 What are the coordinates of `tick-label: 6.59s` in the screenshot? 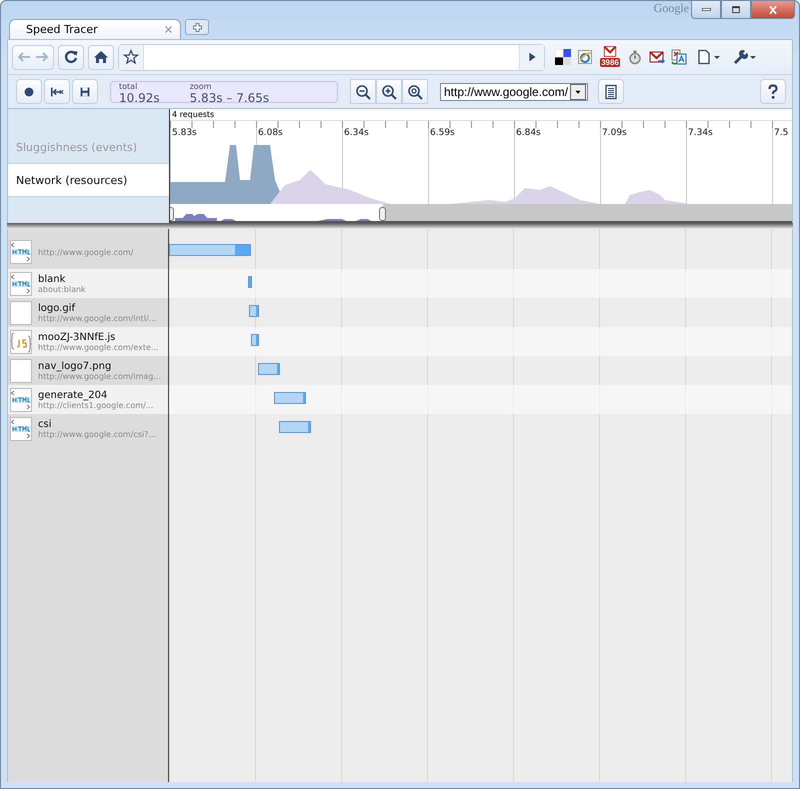 It's located at (442, 133).